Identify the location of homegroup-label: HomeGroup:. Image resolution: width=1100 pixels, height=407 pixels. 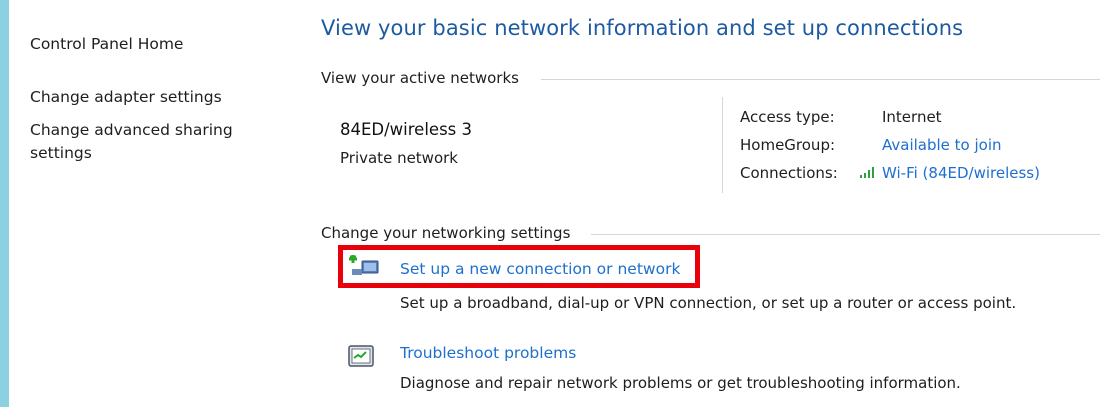
(788, 145).